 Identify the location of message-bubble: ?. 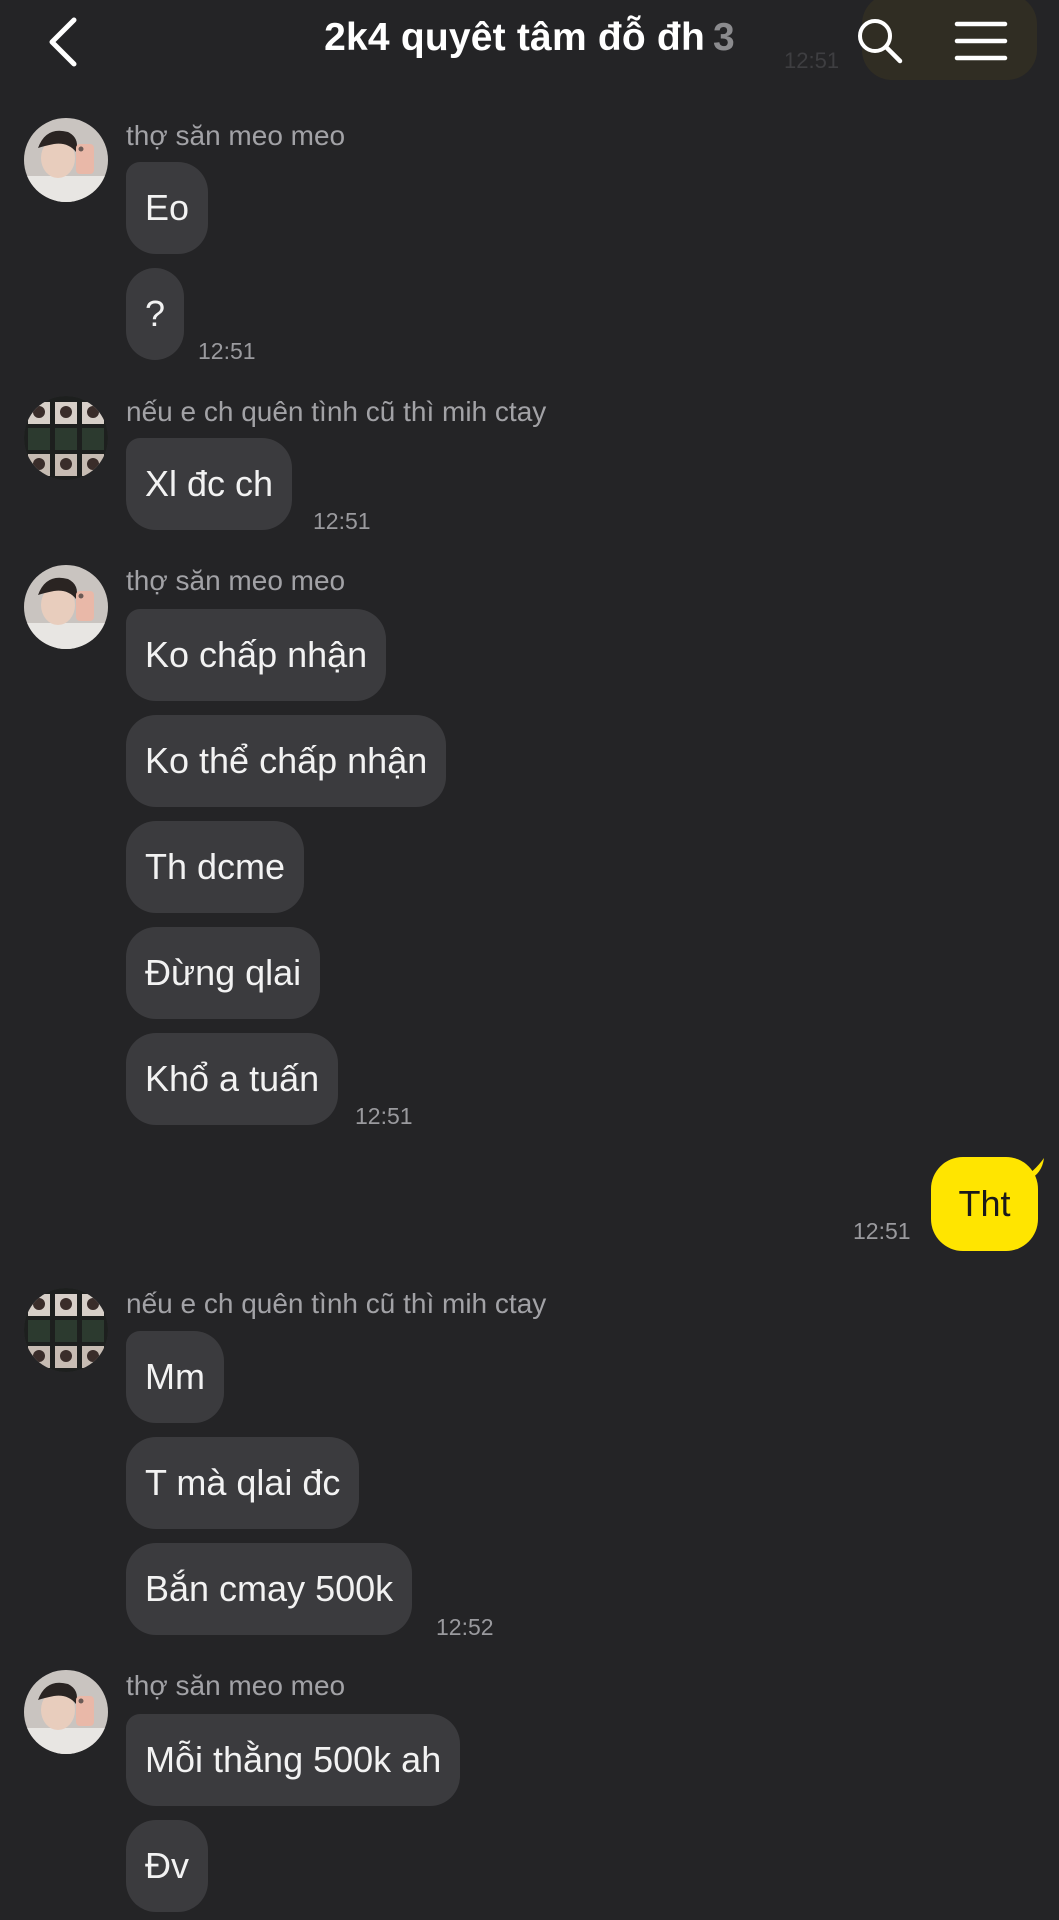
(155, 314).